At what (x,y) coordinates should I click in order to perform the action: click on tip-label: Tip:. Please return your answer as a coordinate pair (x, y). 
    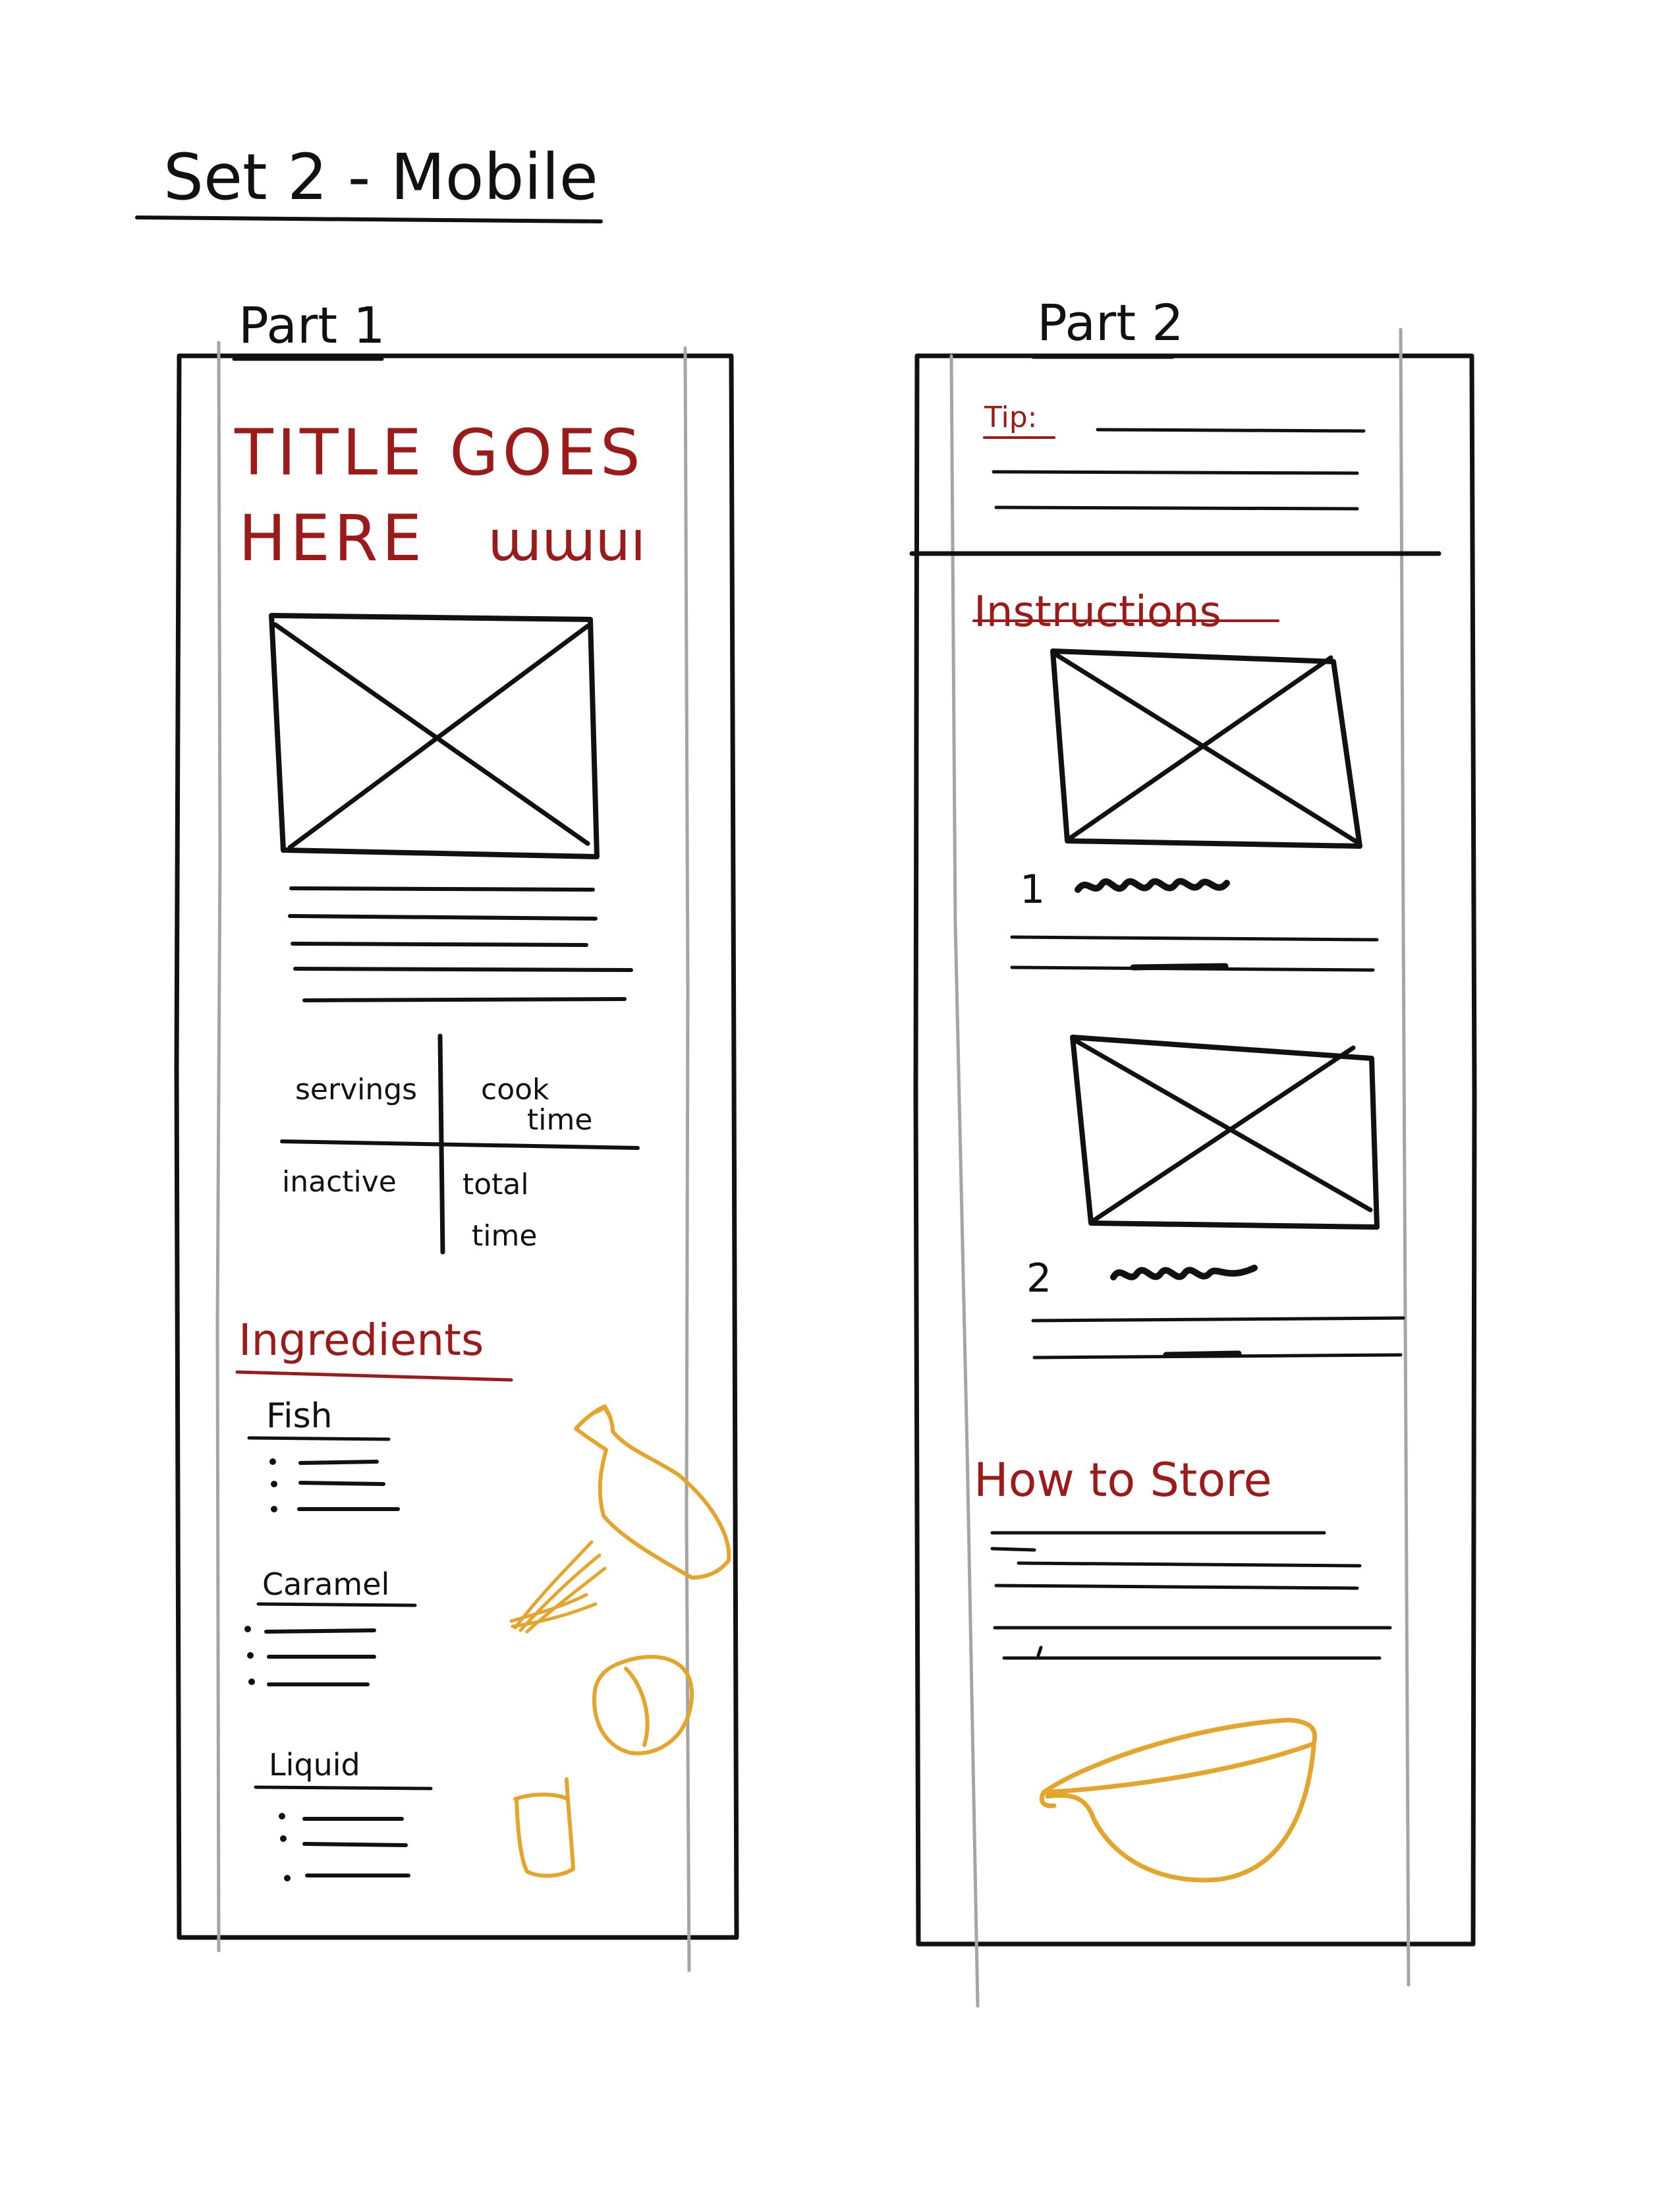
    Looking at the image, I should click on (1011, 417).